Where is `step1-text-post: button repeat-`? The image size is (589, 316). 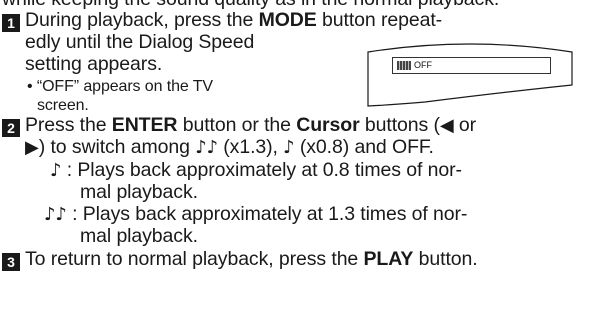
step1-text-post: button repeat- is located at coordinates (379, 20).